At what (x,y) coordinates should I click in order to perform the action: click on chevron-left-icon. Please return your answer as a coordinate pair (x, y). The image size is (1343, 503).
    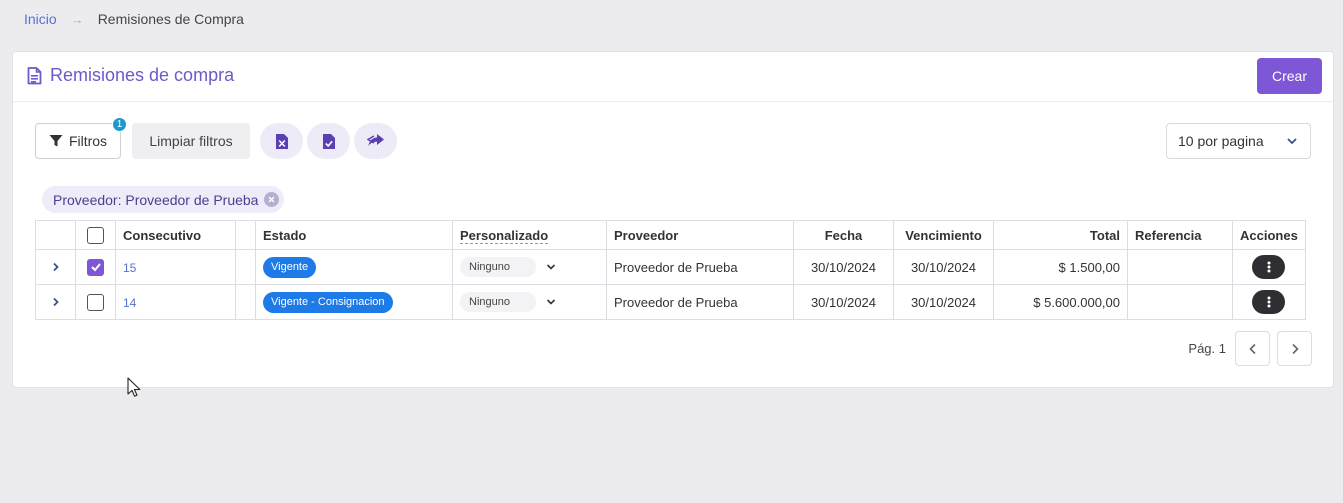
    Looking at the image, I should click on (1252, 348).